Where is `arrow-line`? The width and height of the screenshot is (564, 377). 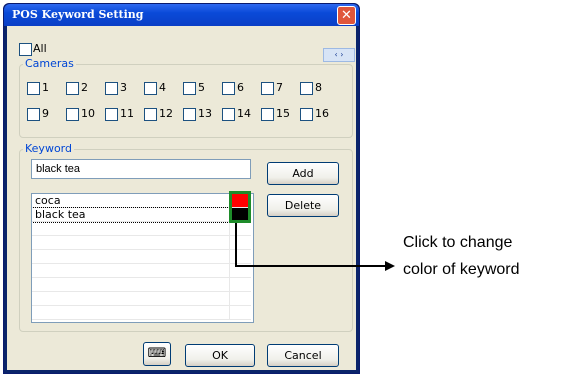
arrow-line is located at coordinates (310, 245).